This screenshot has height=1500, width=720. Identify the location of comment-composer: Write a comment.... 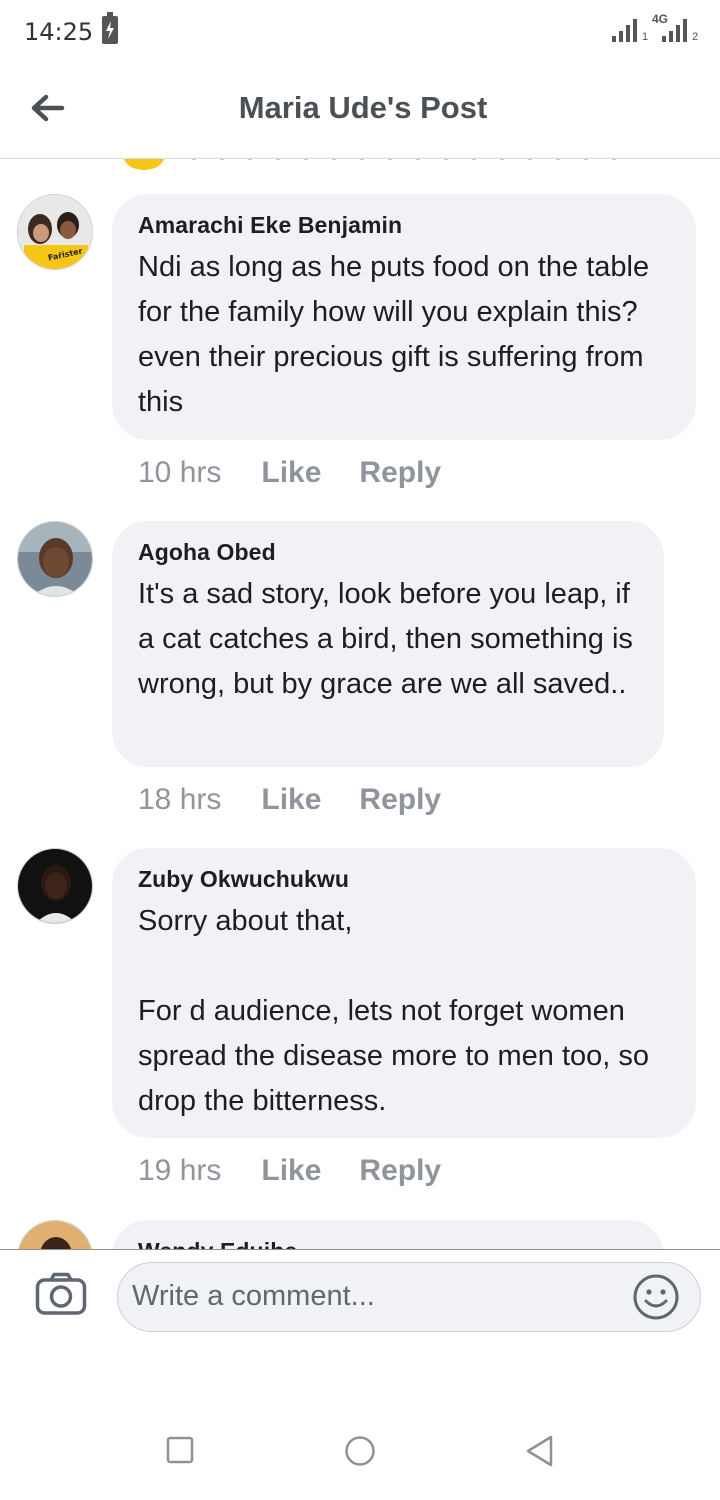
(360, 1299).